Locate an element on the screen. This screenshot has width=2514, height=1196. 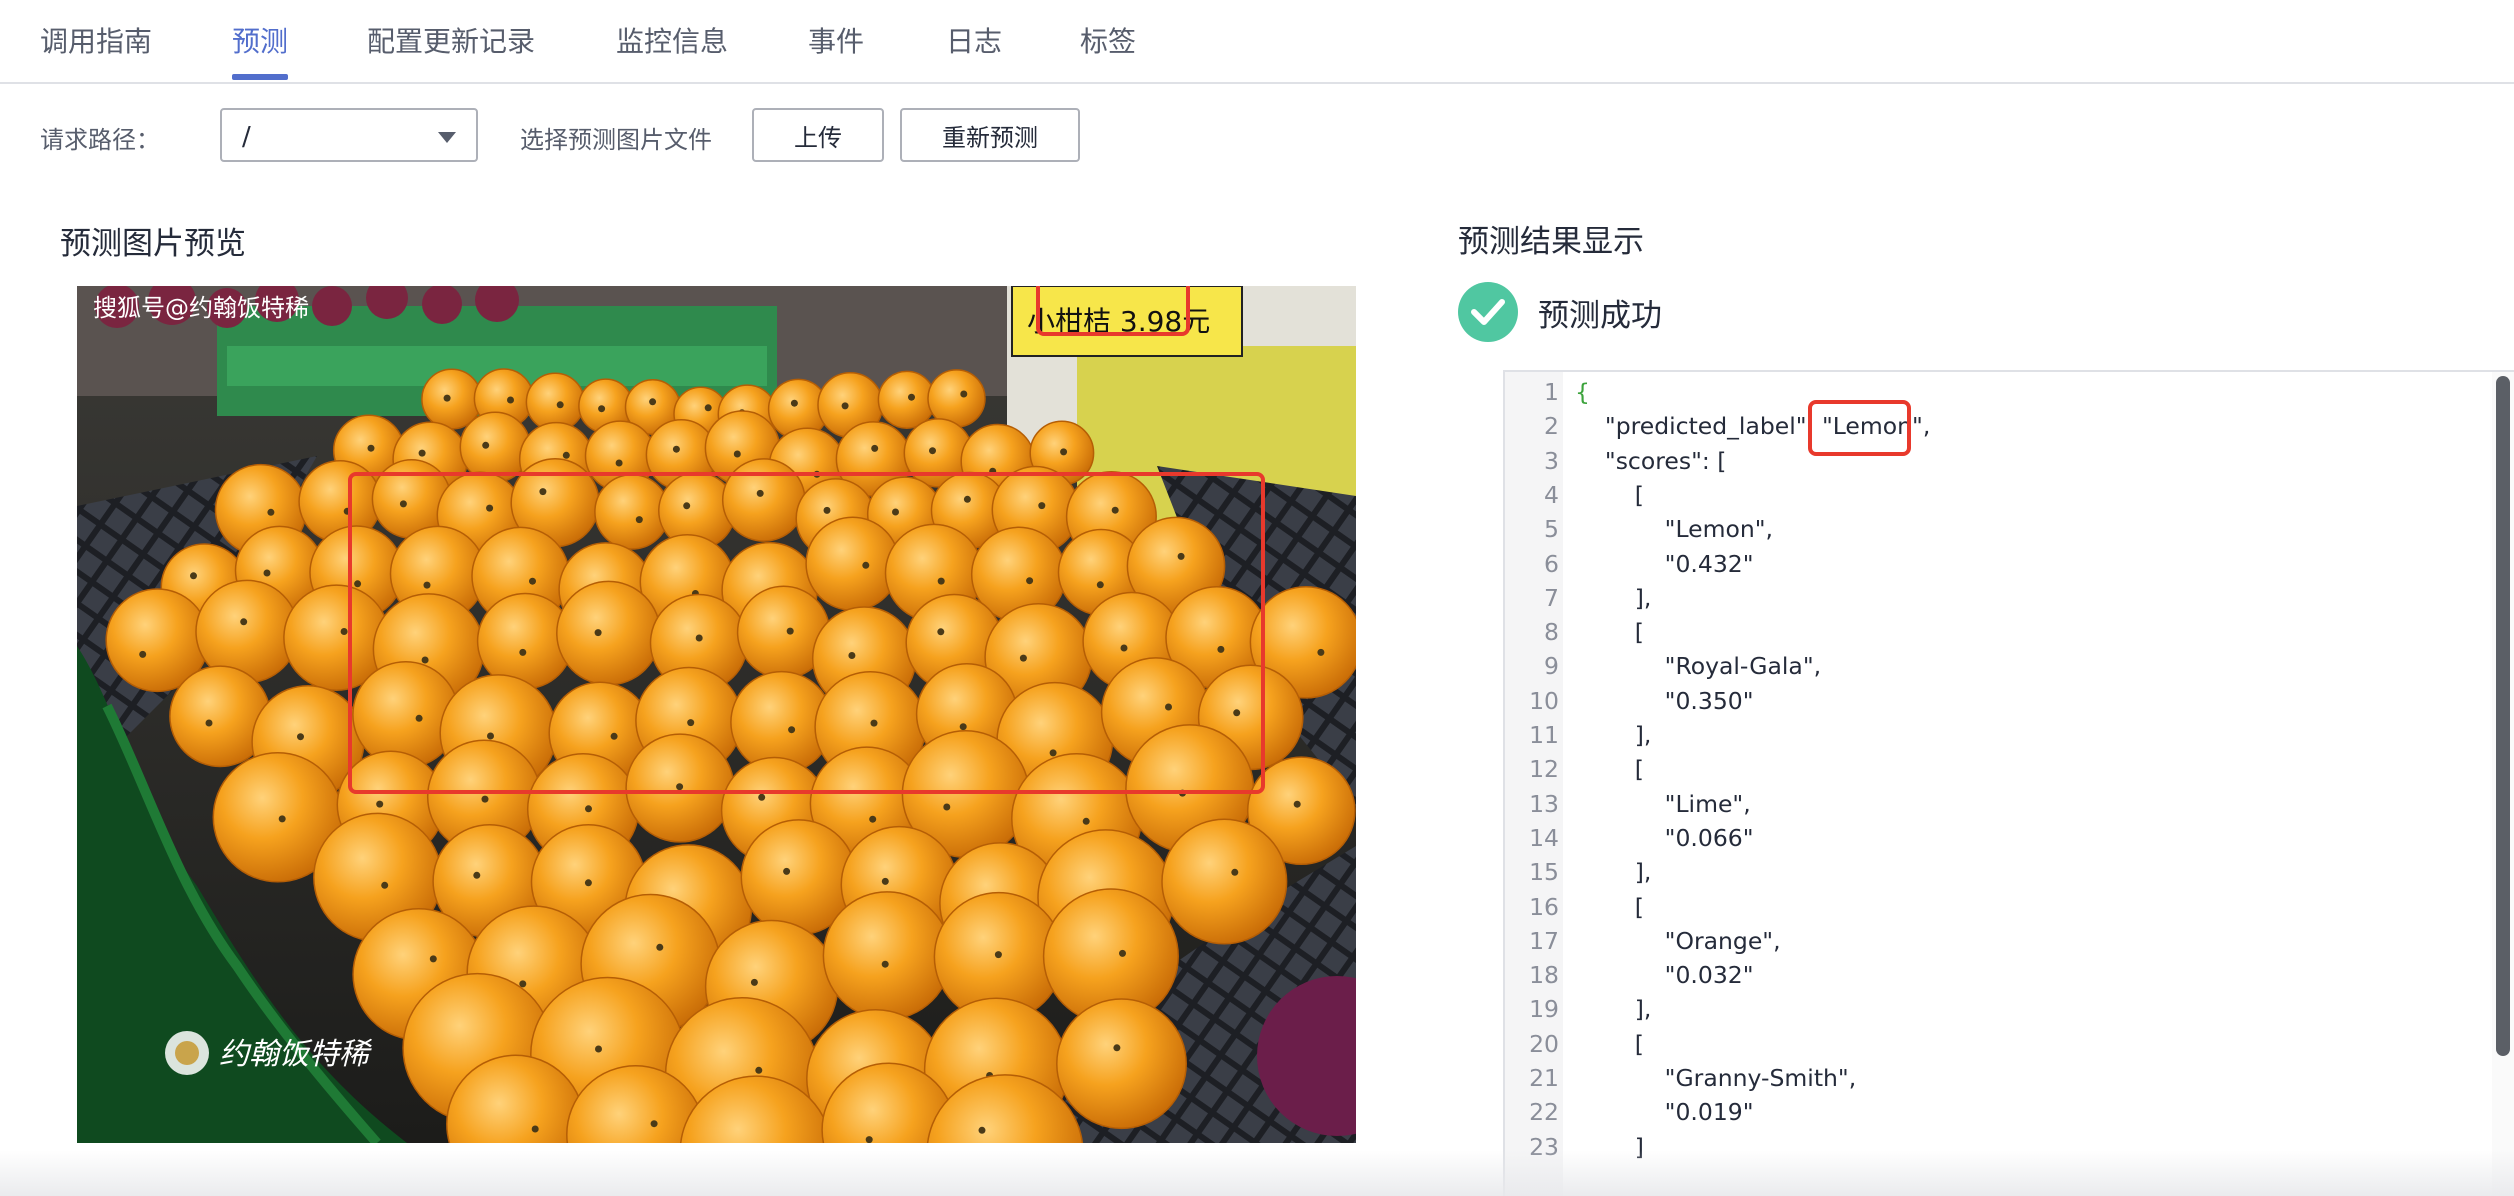
request-path-label: 请求路径： is located at coordinates (100, 140).